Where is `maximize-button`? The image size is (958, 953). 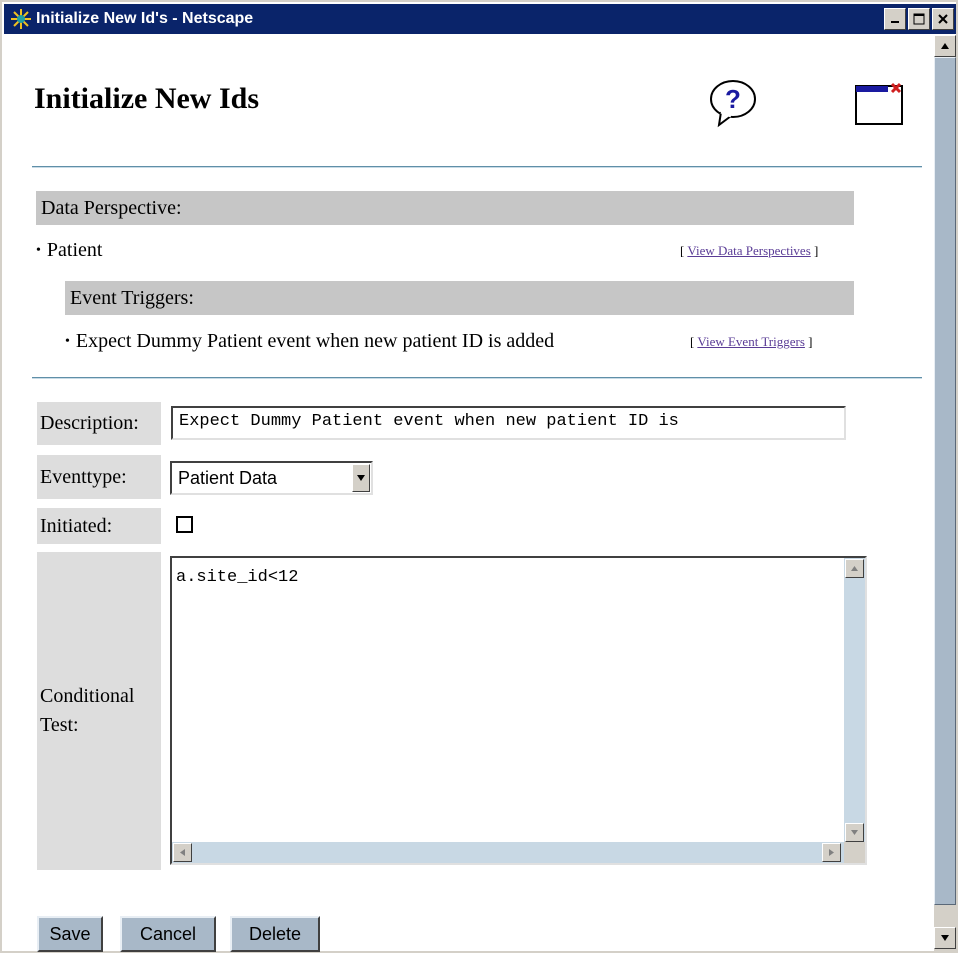 maximize-button is located at coordinates (919, 19).